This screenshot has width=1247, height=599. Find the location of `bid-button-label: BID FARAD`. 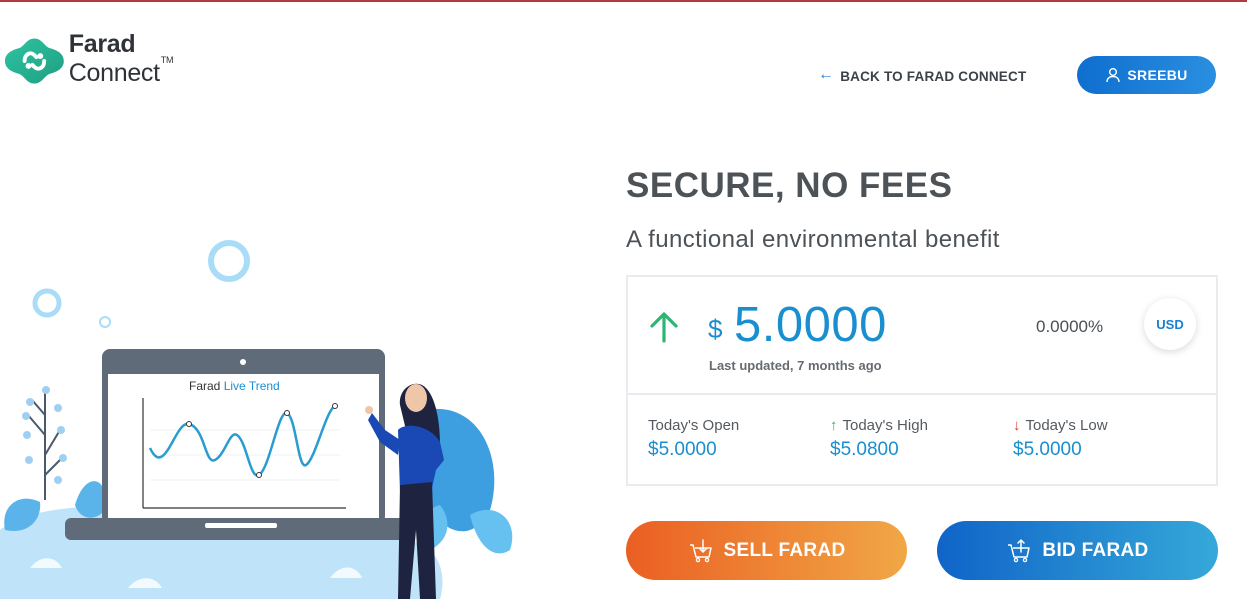

bid-button-label: BID FARAD is located at coordinates (1095, 550).